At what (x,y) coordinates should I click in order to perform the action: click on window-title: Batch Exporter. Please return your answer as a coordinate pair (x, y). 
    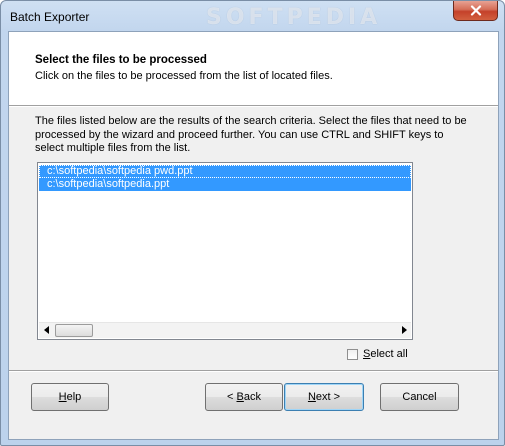
    Looking at the image, I should click on (50, 17).